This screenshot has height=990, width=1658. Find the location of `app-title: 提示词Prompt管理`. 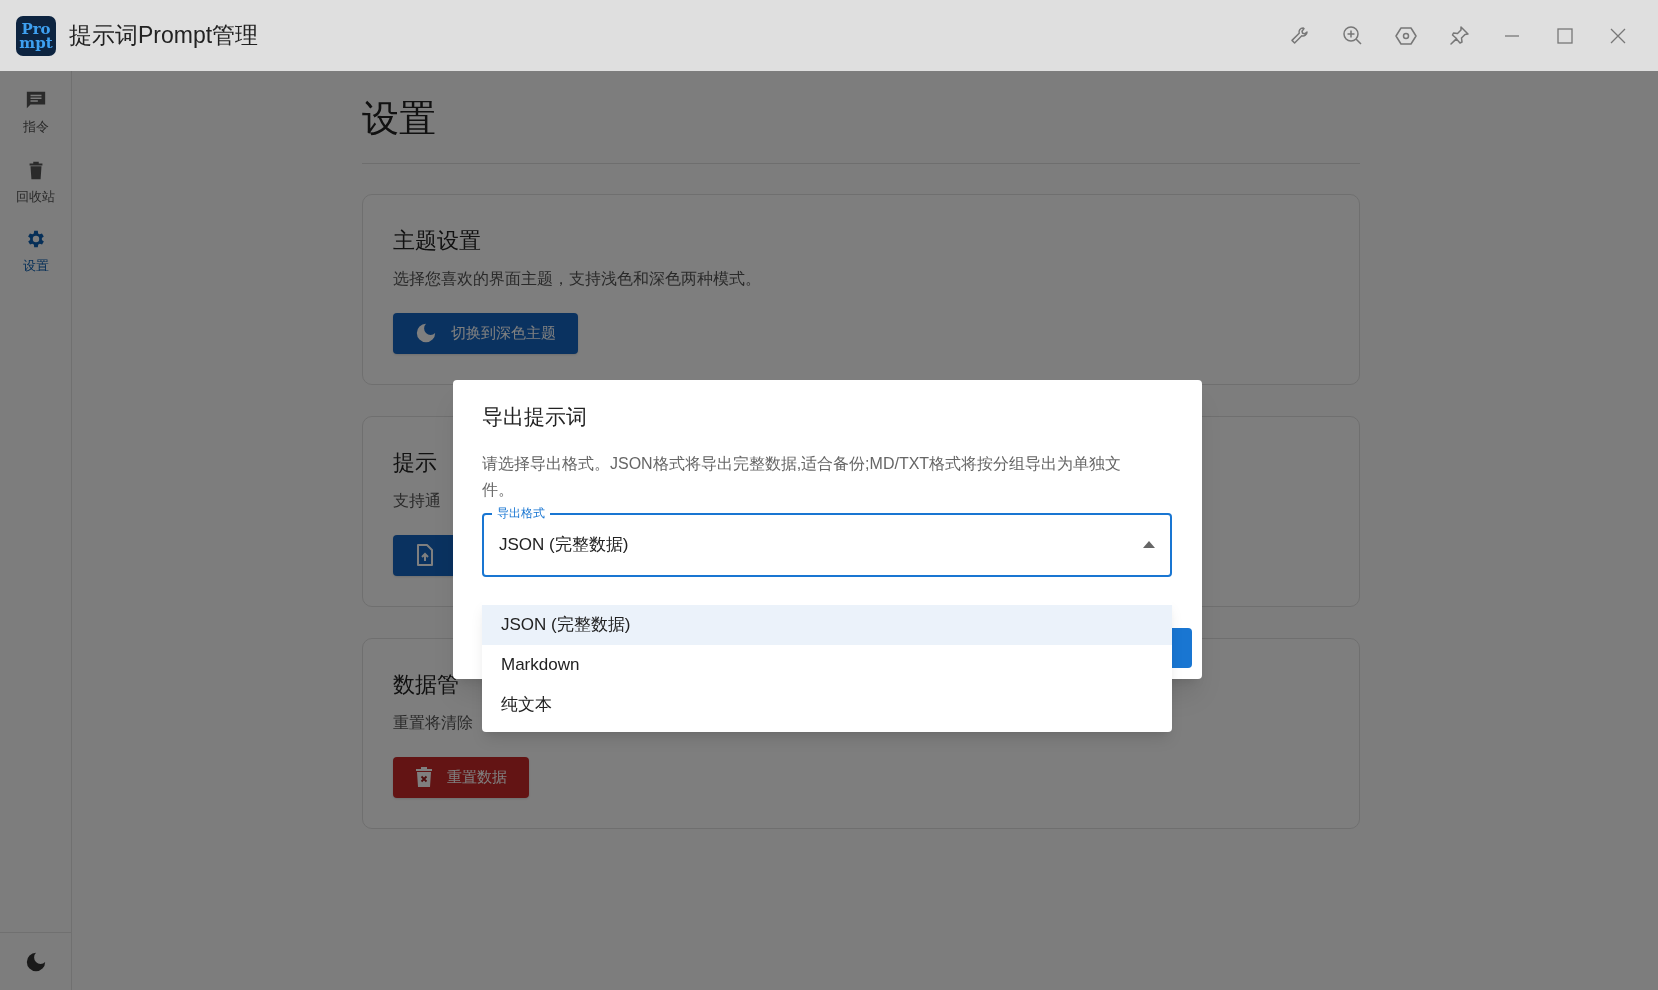

app-title: 提示词Prompt管理 is located at coordinates (164, 36).